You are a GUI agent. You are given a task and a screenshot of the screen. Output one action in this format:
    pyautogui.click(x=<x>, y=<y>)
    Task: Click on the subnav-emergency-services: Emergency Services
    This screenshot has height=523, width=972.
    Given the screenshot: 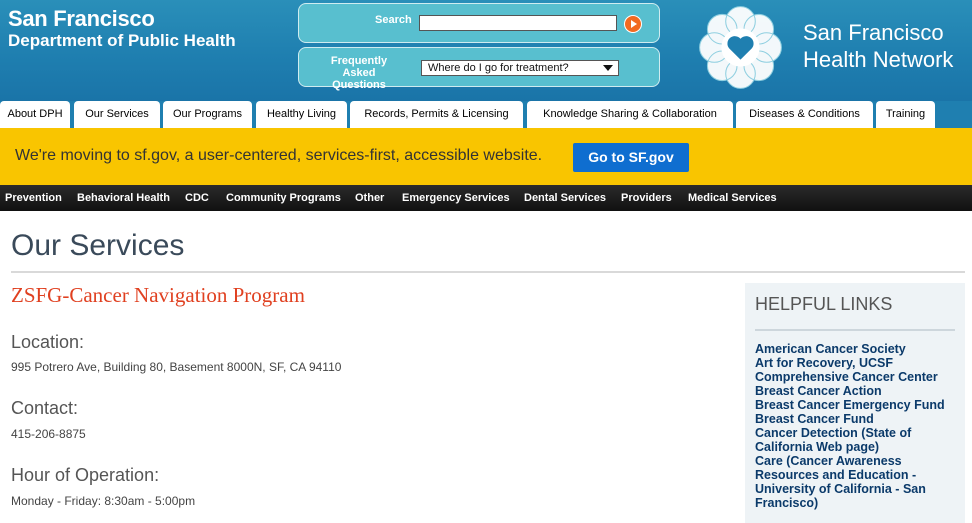 What is the action you would take?
    pyautogui.click(x=456, y=198)
    